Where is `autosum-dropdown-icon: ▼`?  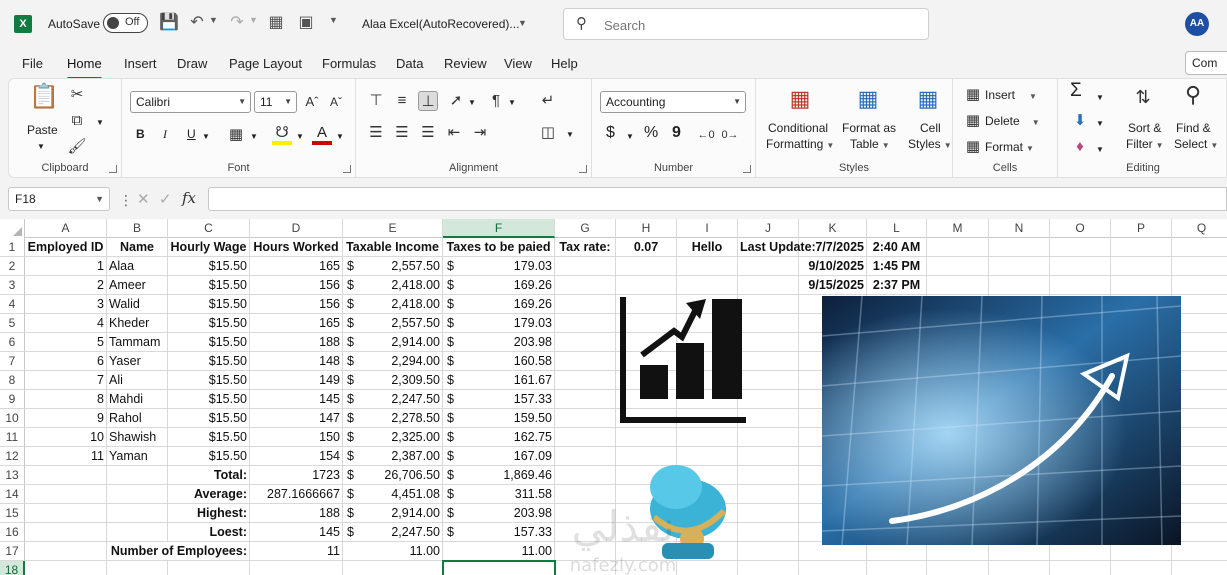
autosum-dropdown-icon: ▼ is located at coordinates (1100, 97).